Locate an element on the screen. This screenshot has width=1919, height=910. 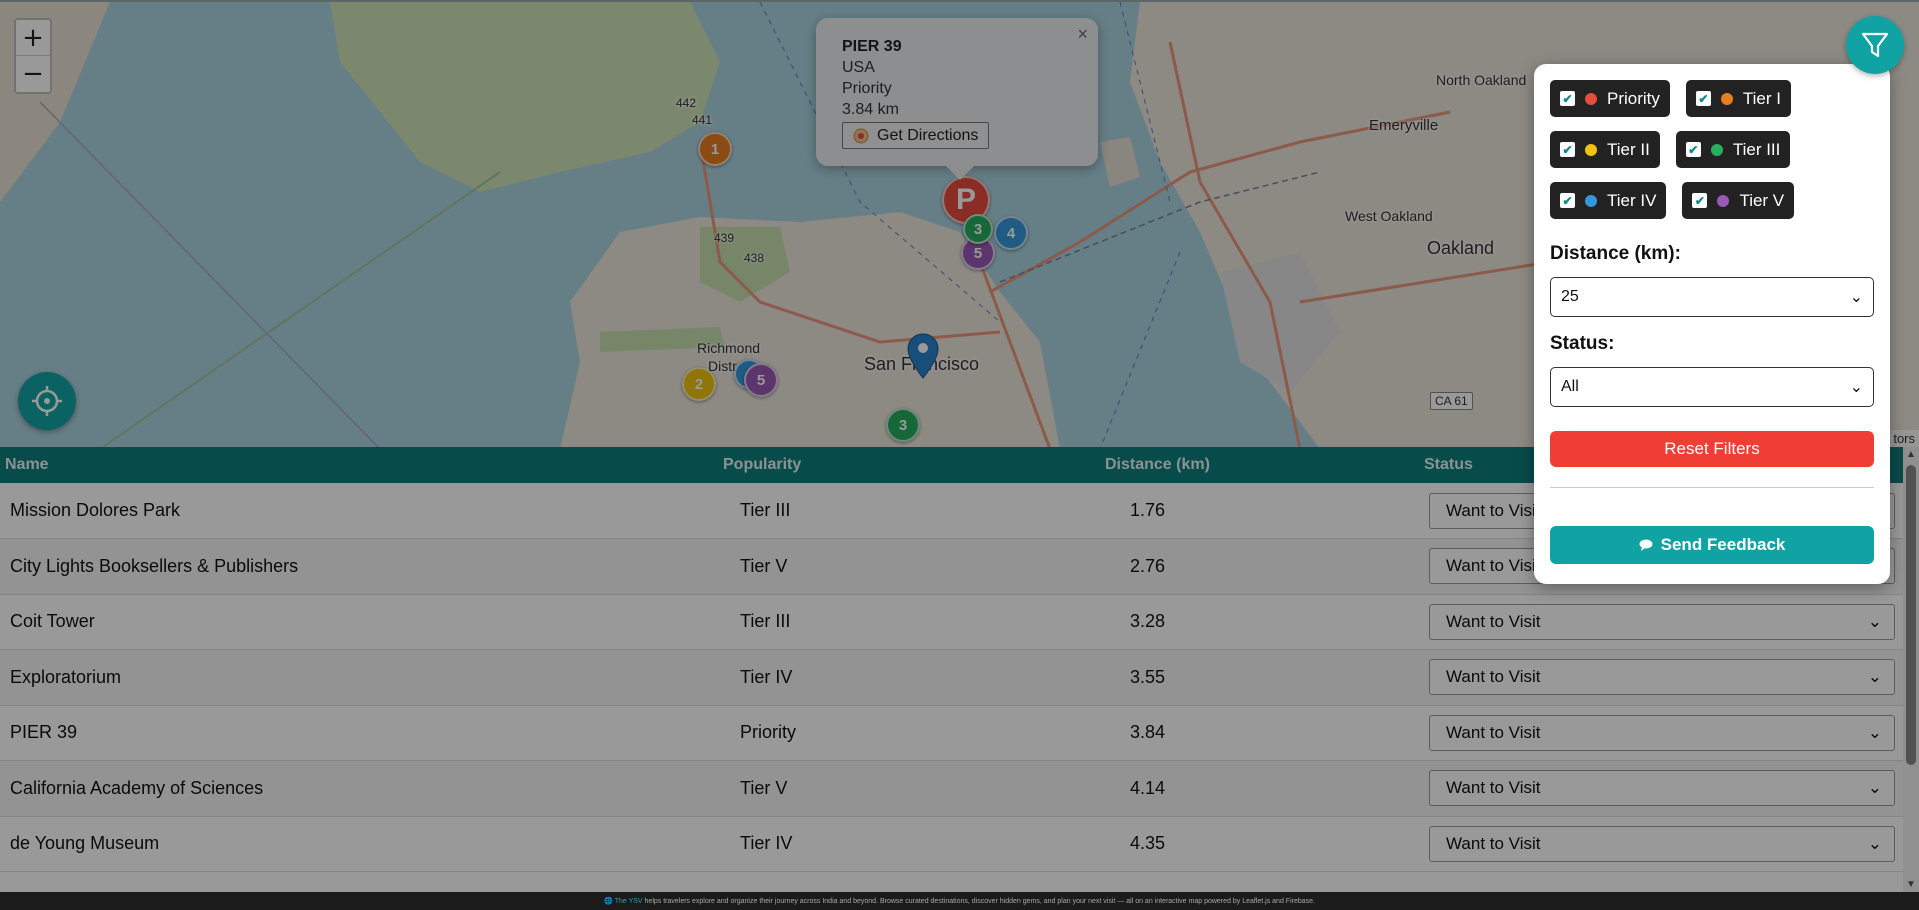
place-popularity: Tier V is located at coordinates (764, 787).